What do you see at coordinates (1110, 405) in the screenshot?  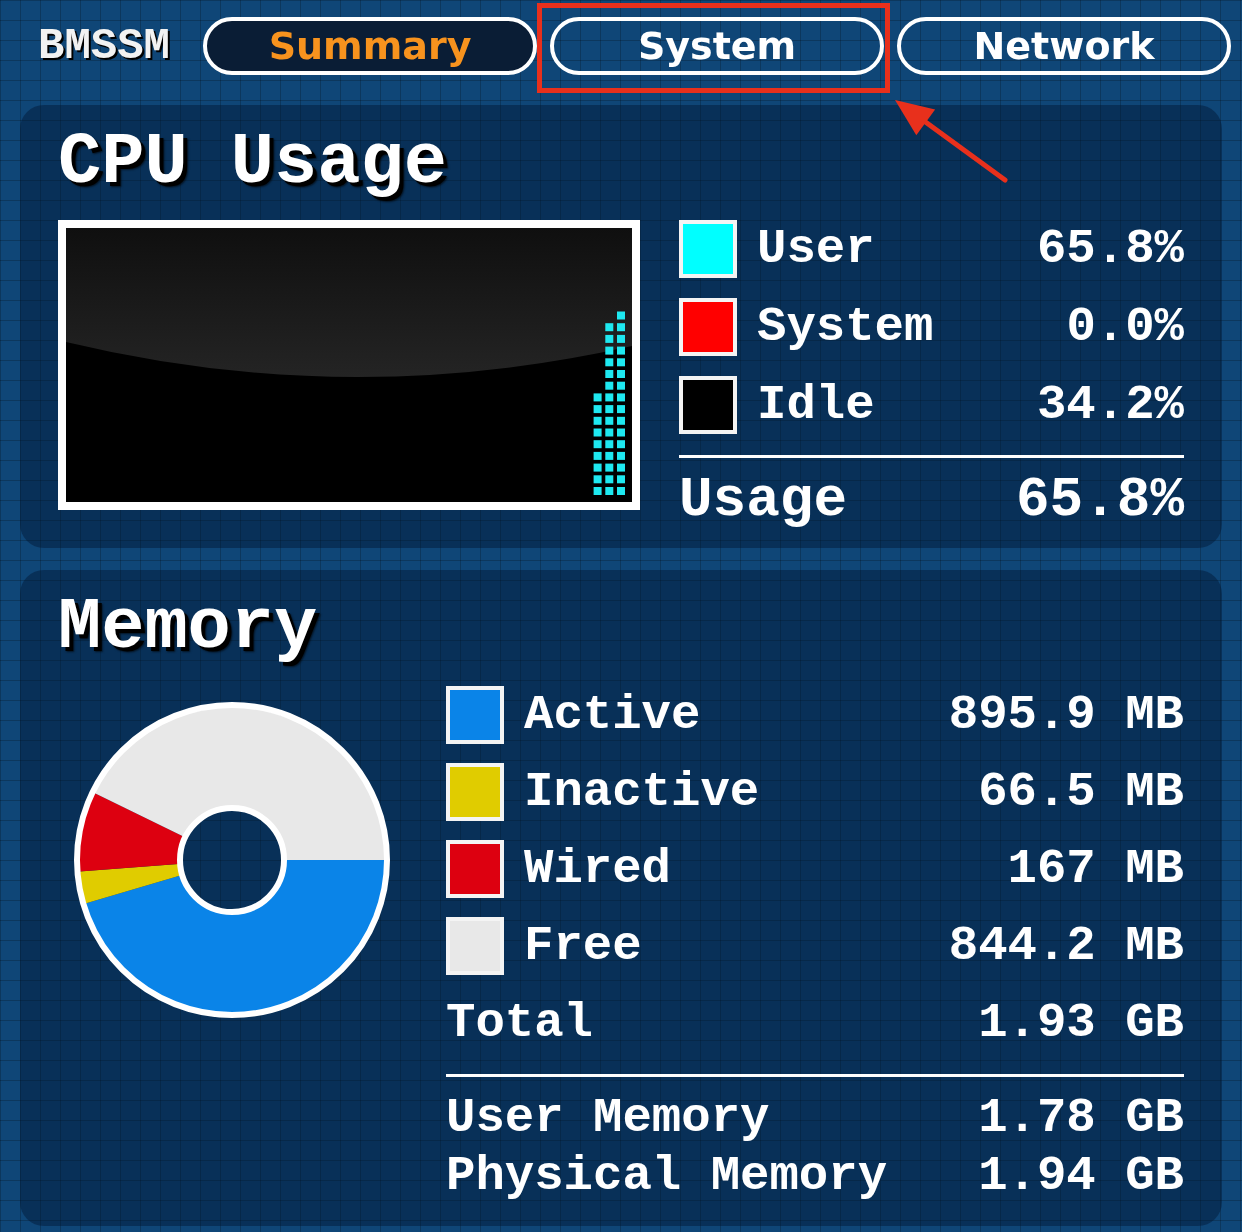 I see `legend-value: 34.2%` at bounding box center [1110, 405].